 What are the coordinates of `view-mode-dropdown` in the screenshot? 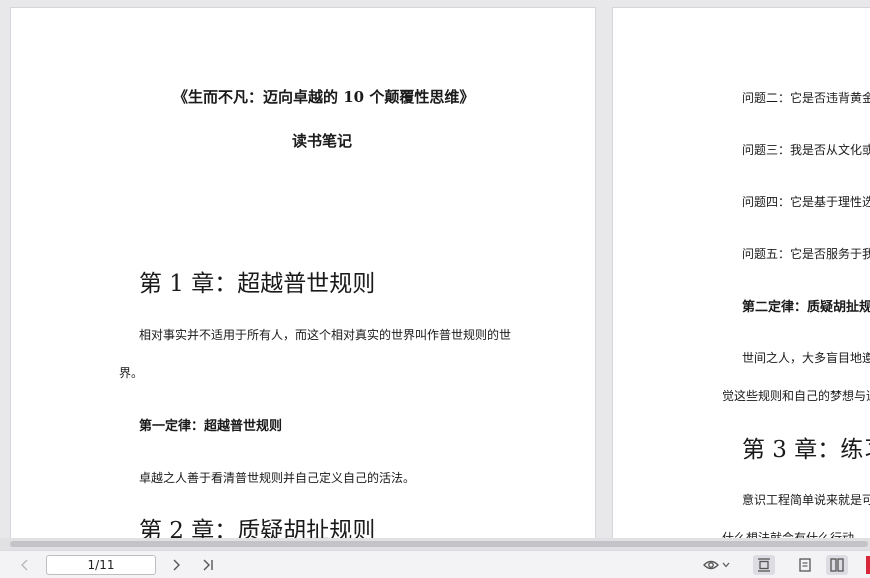 It's located at (716, 565).